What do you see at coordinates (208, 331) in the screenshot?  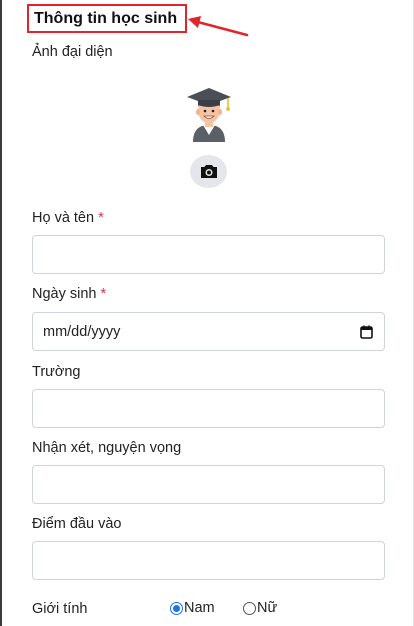 I see `birthdate-input: mm/dd/yyyy` at bounding box center [208, 331].